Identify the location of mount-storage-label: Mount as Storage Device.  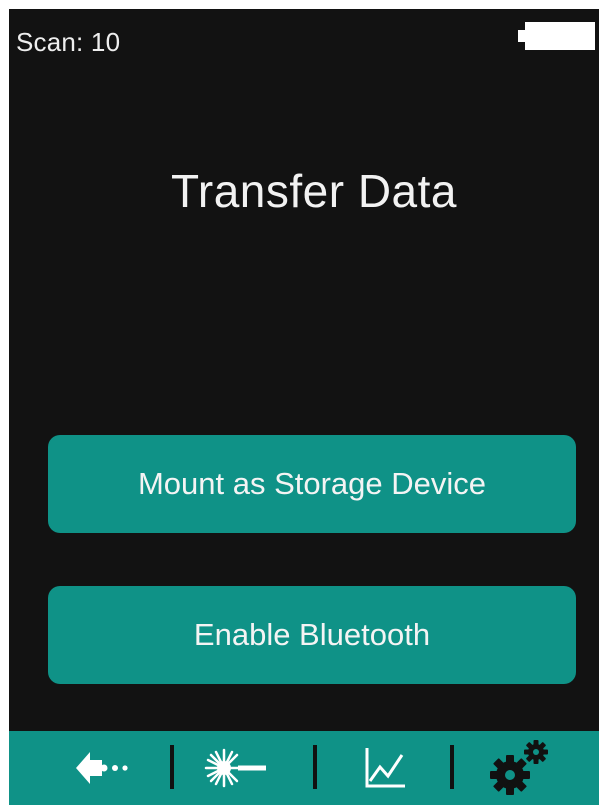
(312, 483).